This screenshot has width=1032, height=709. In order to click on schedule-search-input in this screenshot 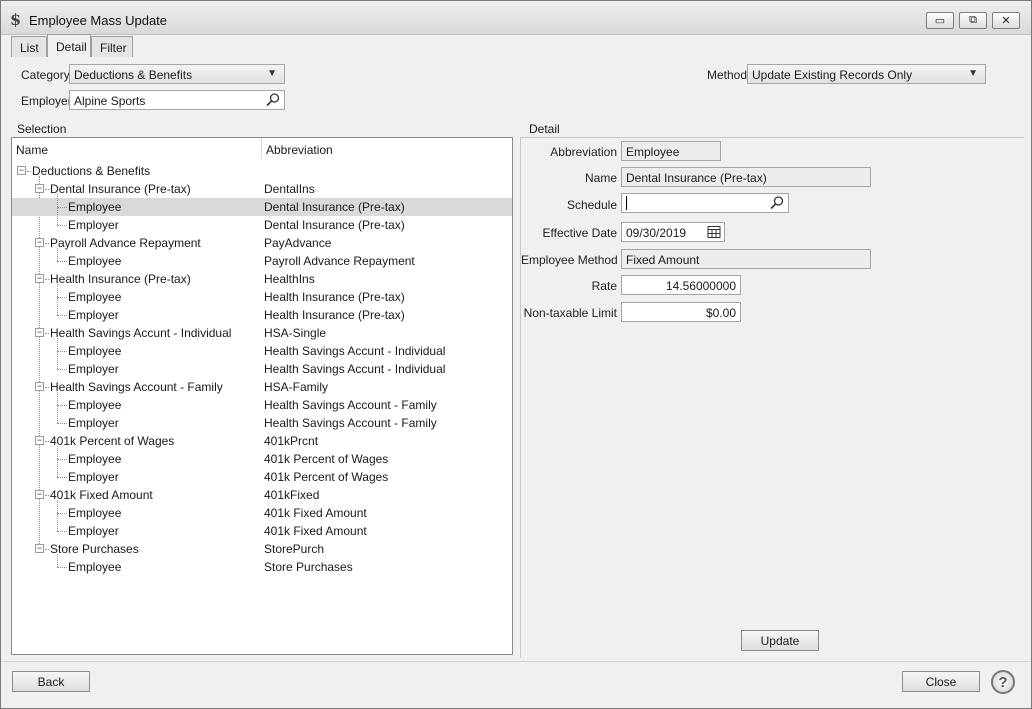, I will do `click(705, 203)`.